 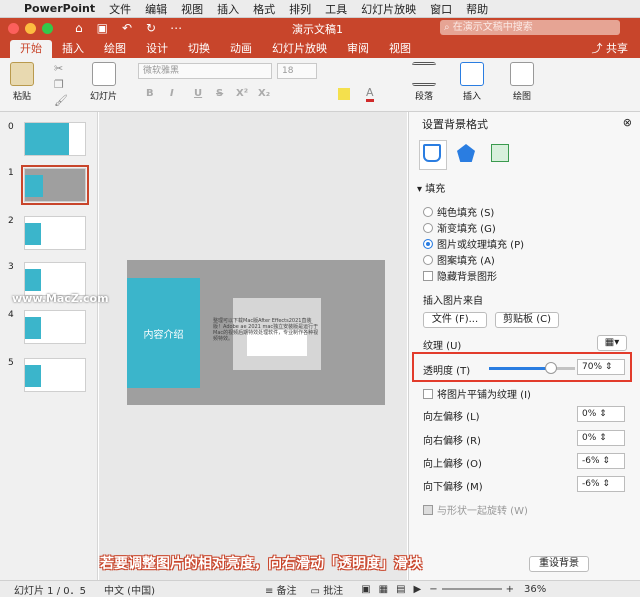 What do you see at coordinates (176, 28) in the screenshot?
I see `more-icon: ⋯` at bounding box center [176, 28].